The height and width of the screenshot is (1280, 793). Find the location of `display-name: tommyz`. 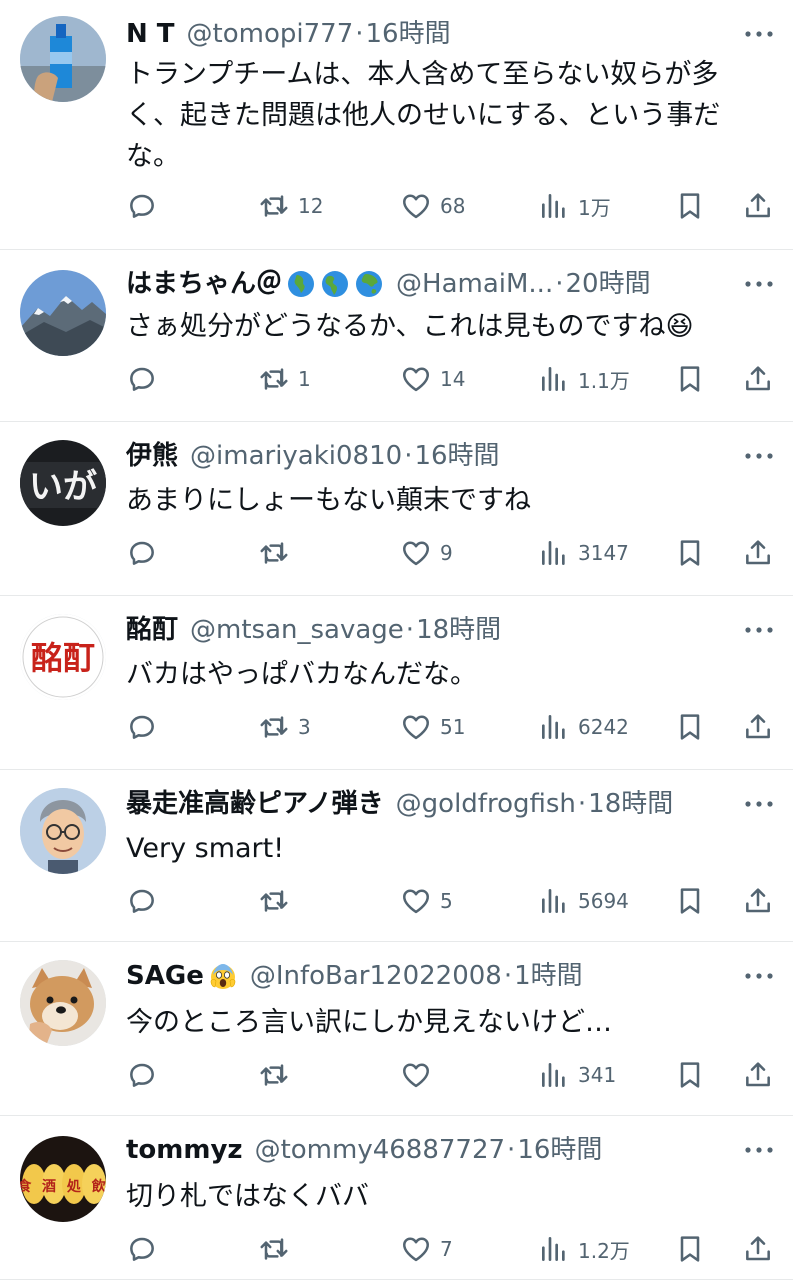

display-name: tommyz is located at coordinates (184, 1150).